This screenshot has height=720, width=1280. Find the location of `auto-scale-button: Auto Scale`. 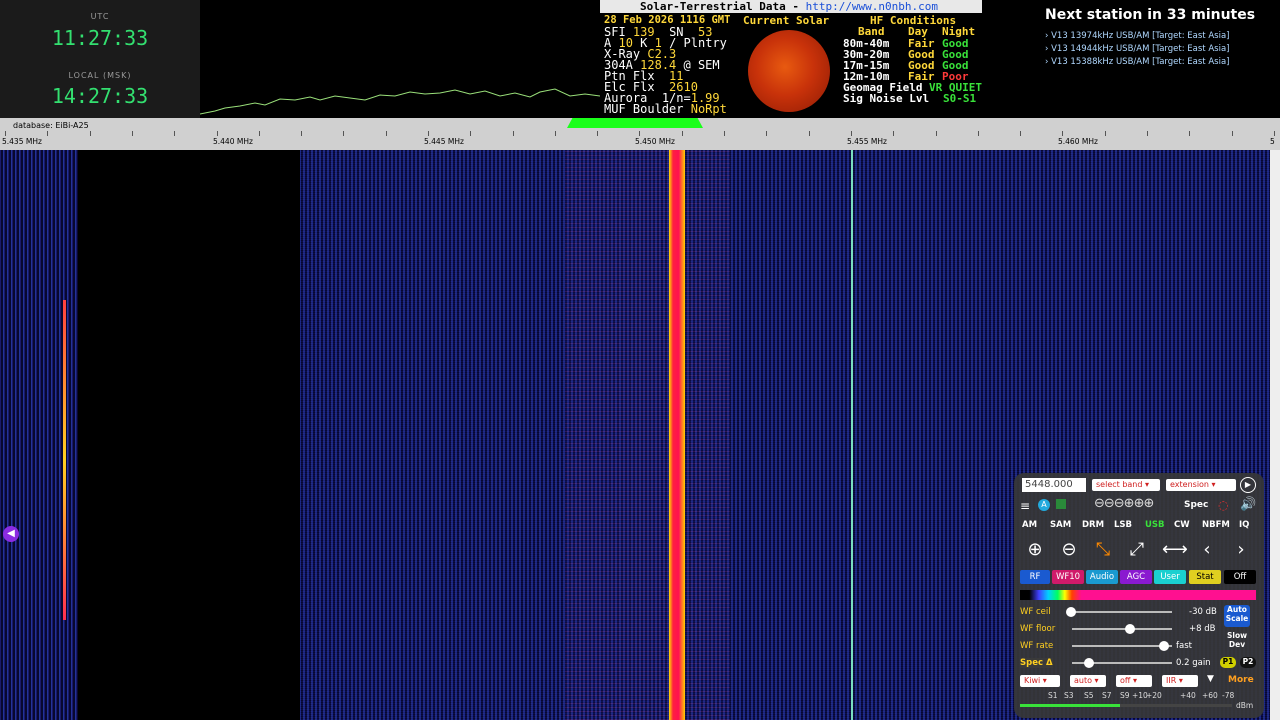

auto-scale-button: Auto Scale is located at coordinates (1237, 616).